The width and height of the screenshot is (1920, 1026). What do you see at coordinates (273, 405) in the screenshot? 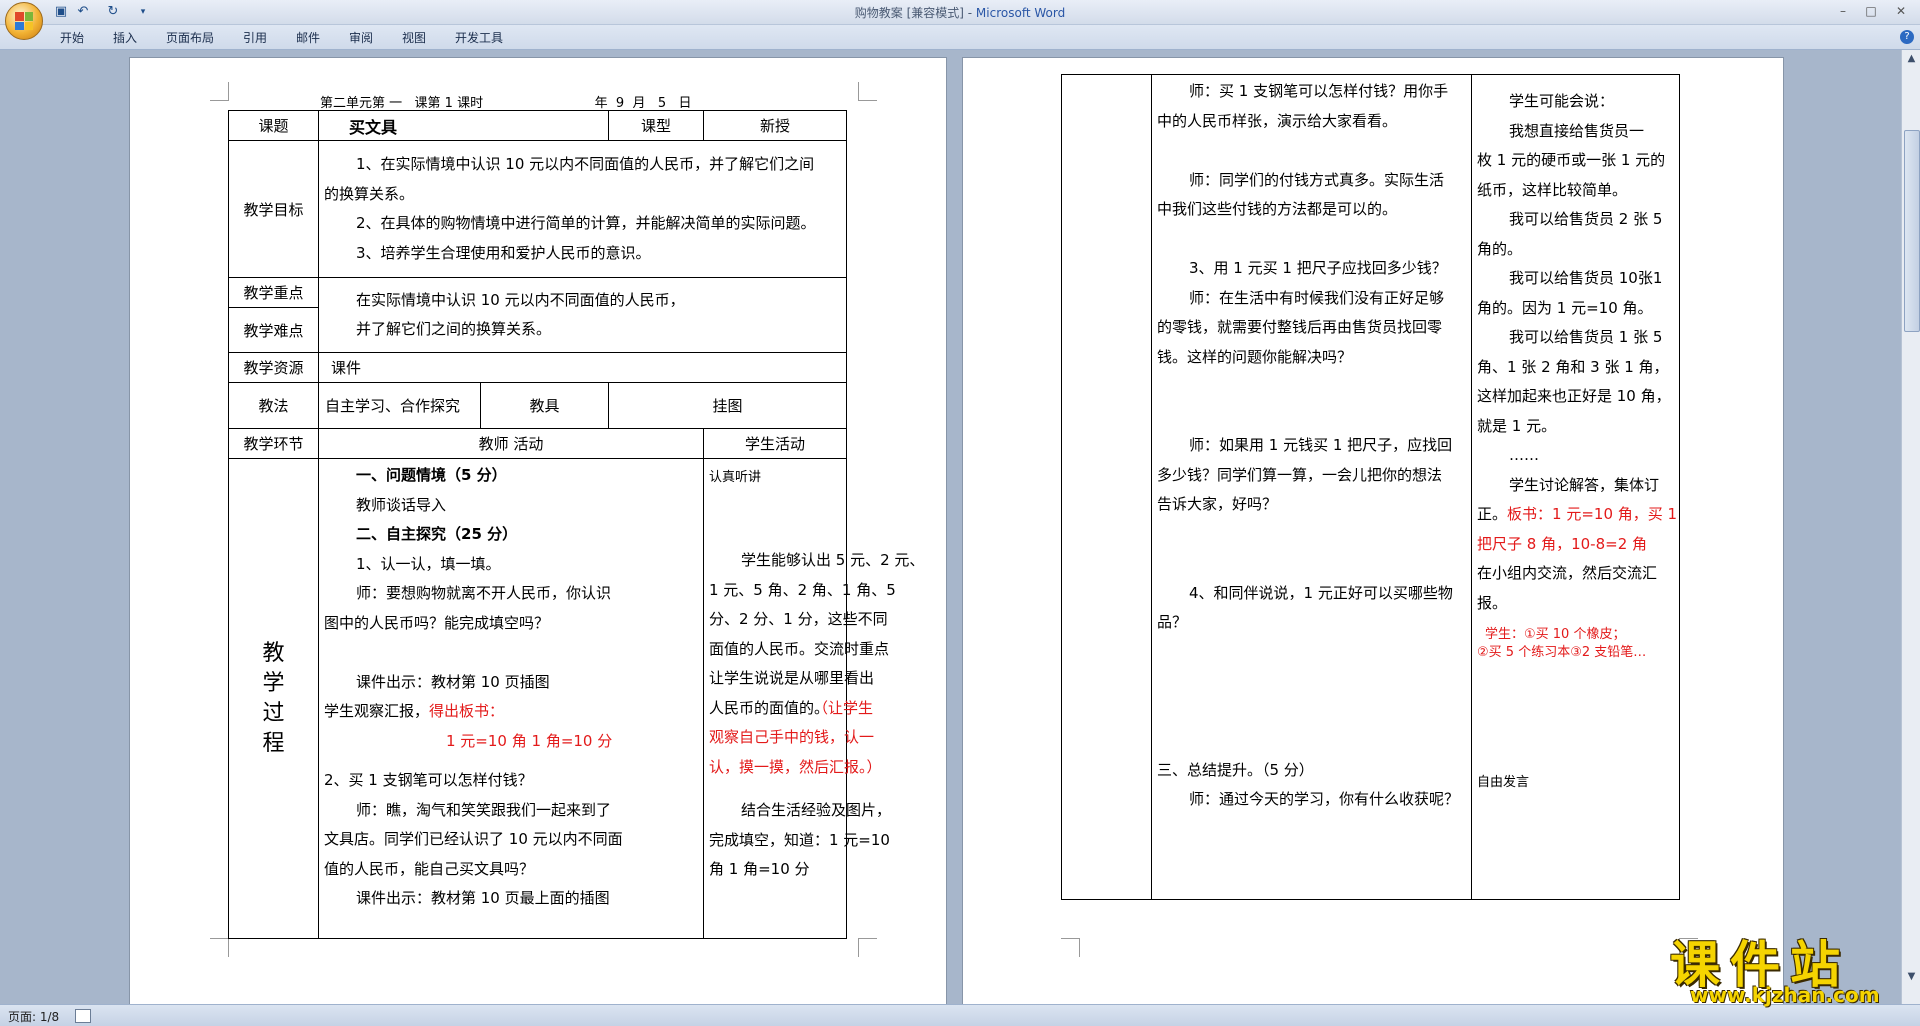
I see `method-label: 教法` at bounding box center [273, 405].